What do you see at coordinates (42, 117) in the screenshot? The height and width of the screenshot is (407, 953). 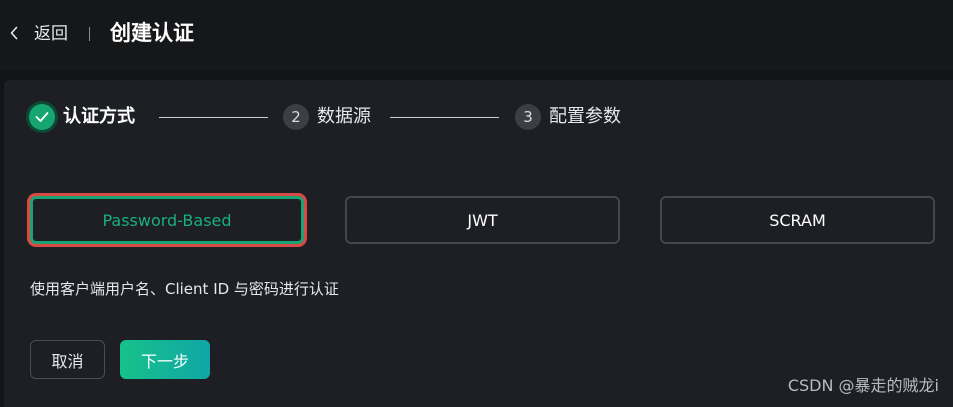 I see `check-icon` at bounding box center [42, 117].